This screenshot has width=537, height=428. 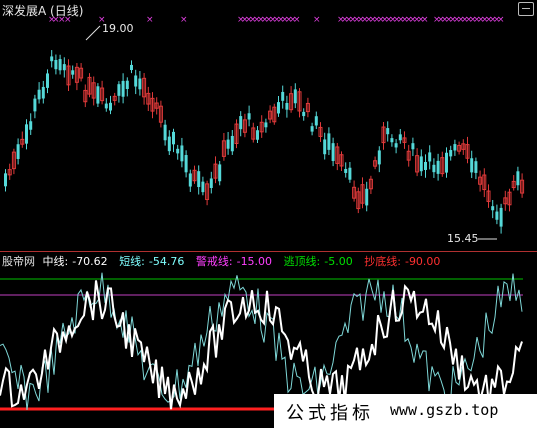 I want to click on stock-name: 深发展A, so click(x=24, y=11).